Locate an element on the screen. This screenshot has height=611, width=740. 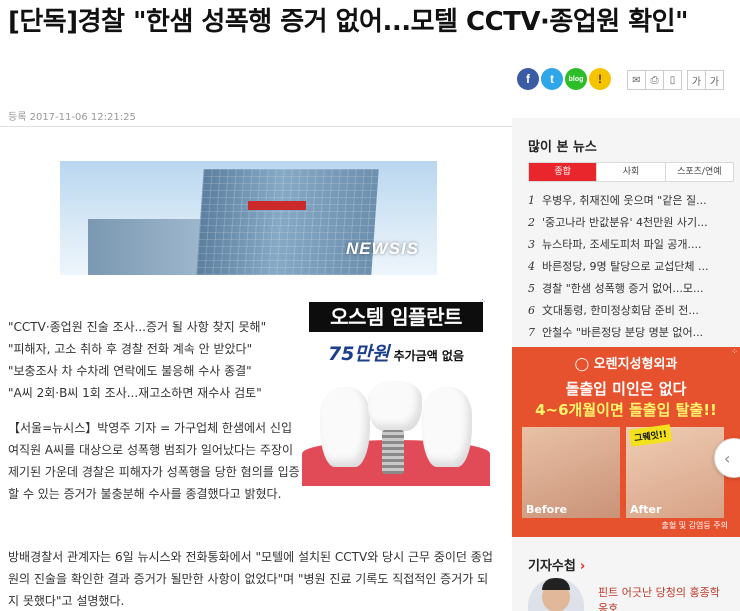
tooth-crown is located at coordinates (395, 406).